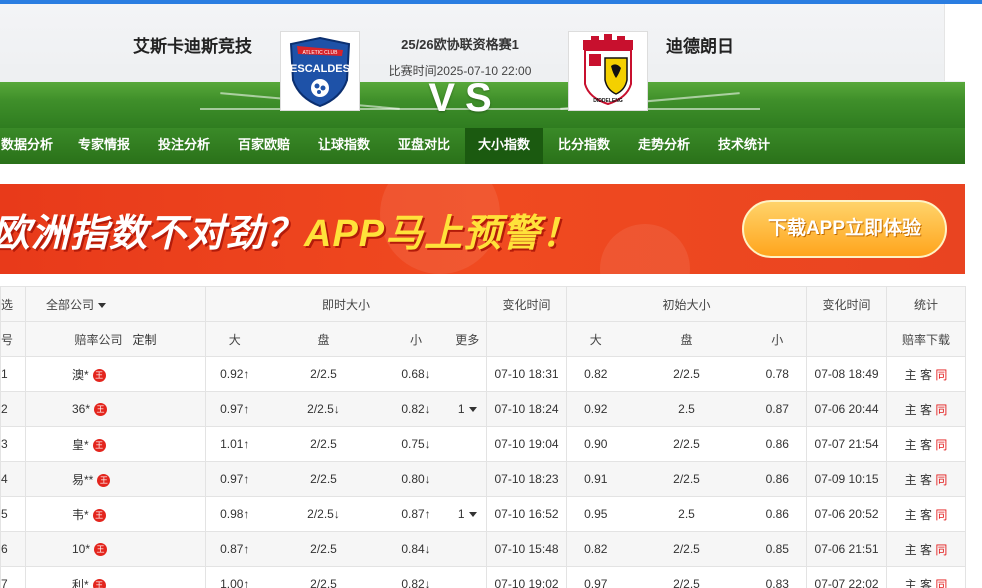 The image size is (982, 588). What do you see at coordinates (595, 514) in the screenshot?
I see `initial-big: 0.95` at bounding box center [595, 514].